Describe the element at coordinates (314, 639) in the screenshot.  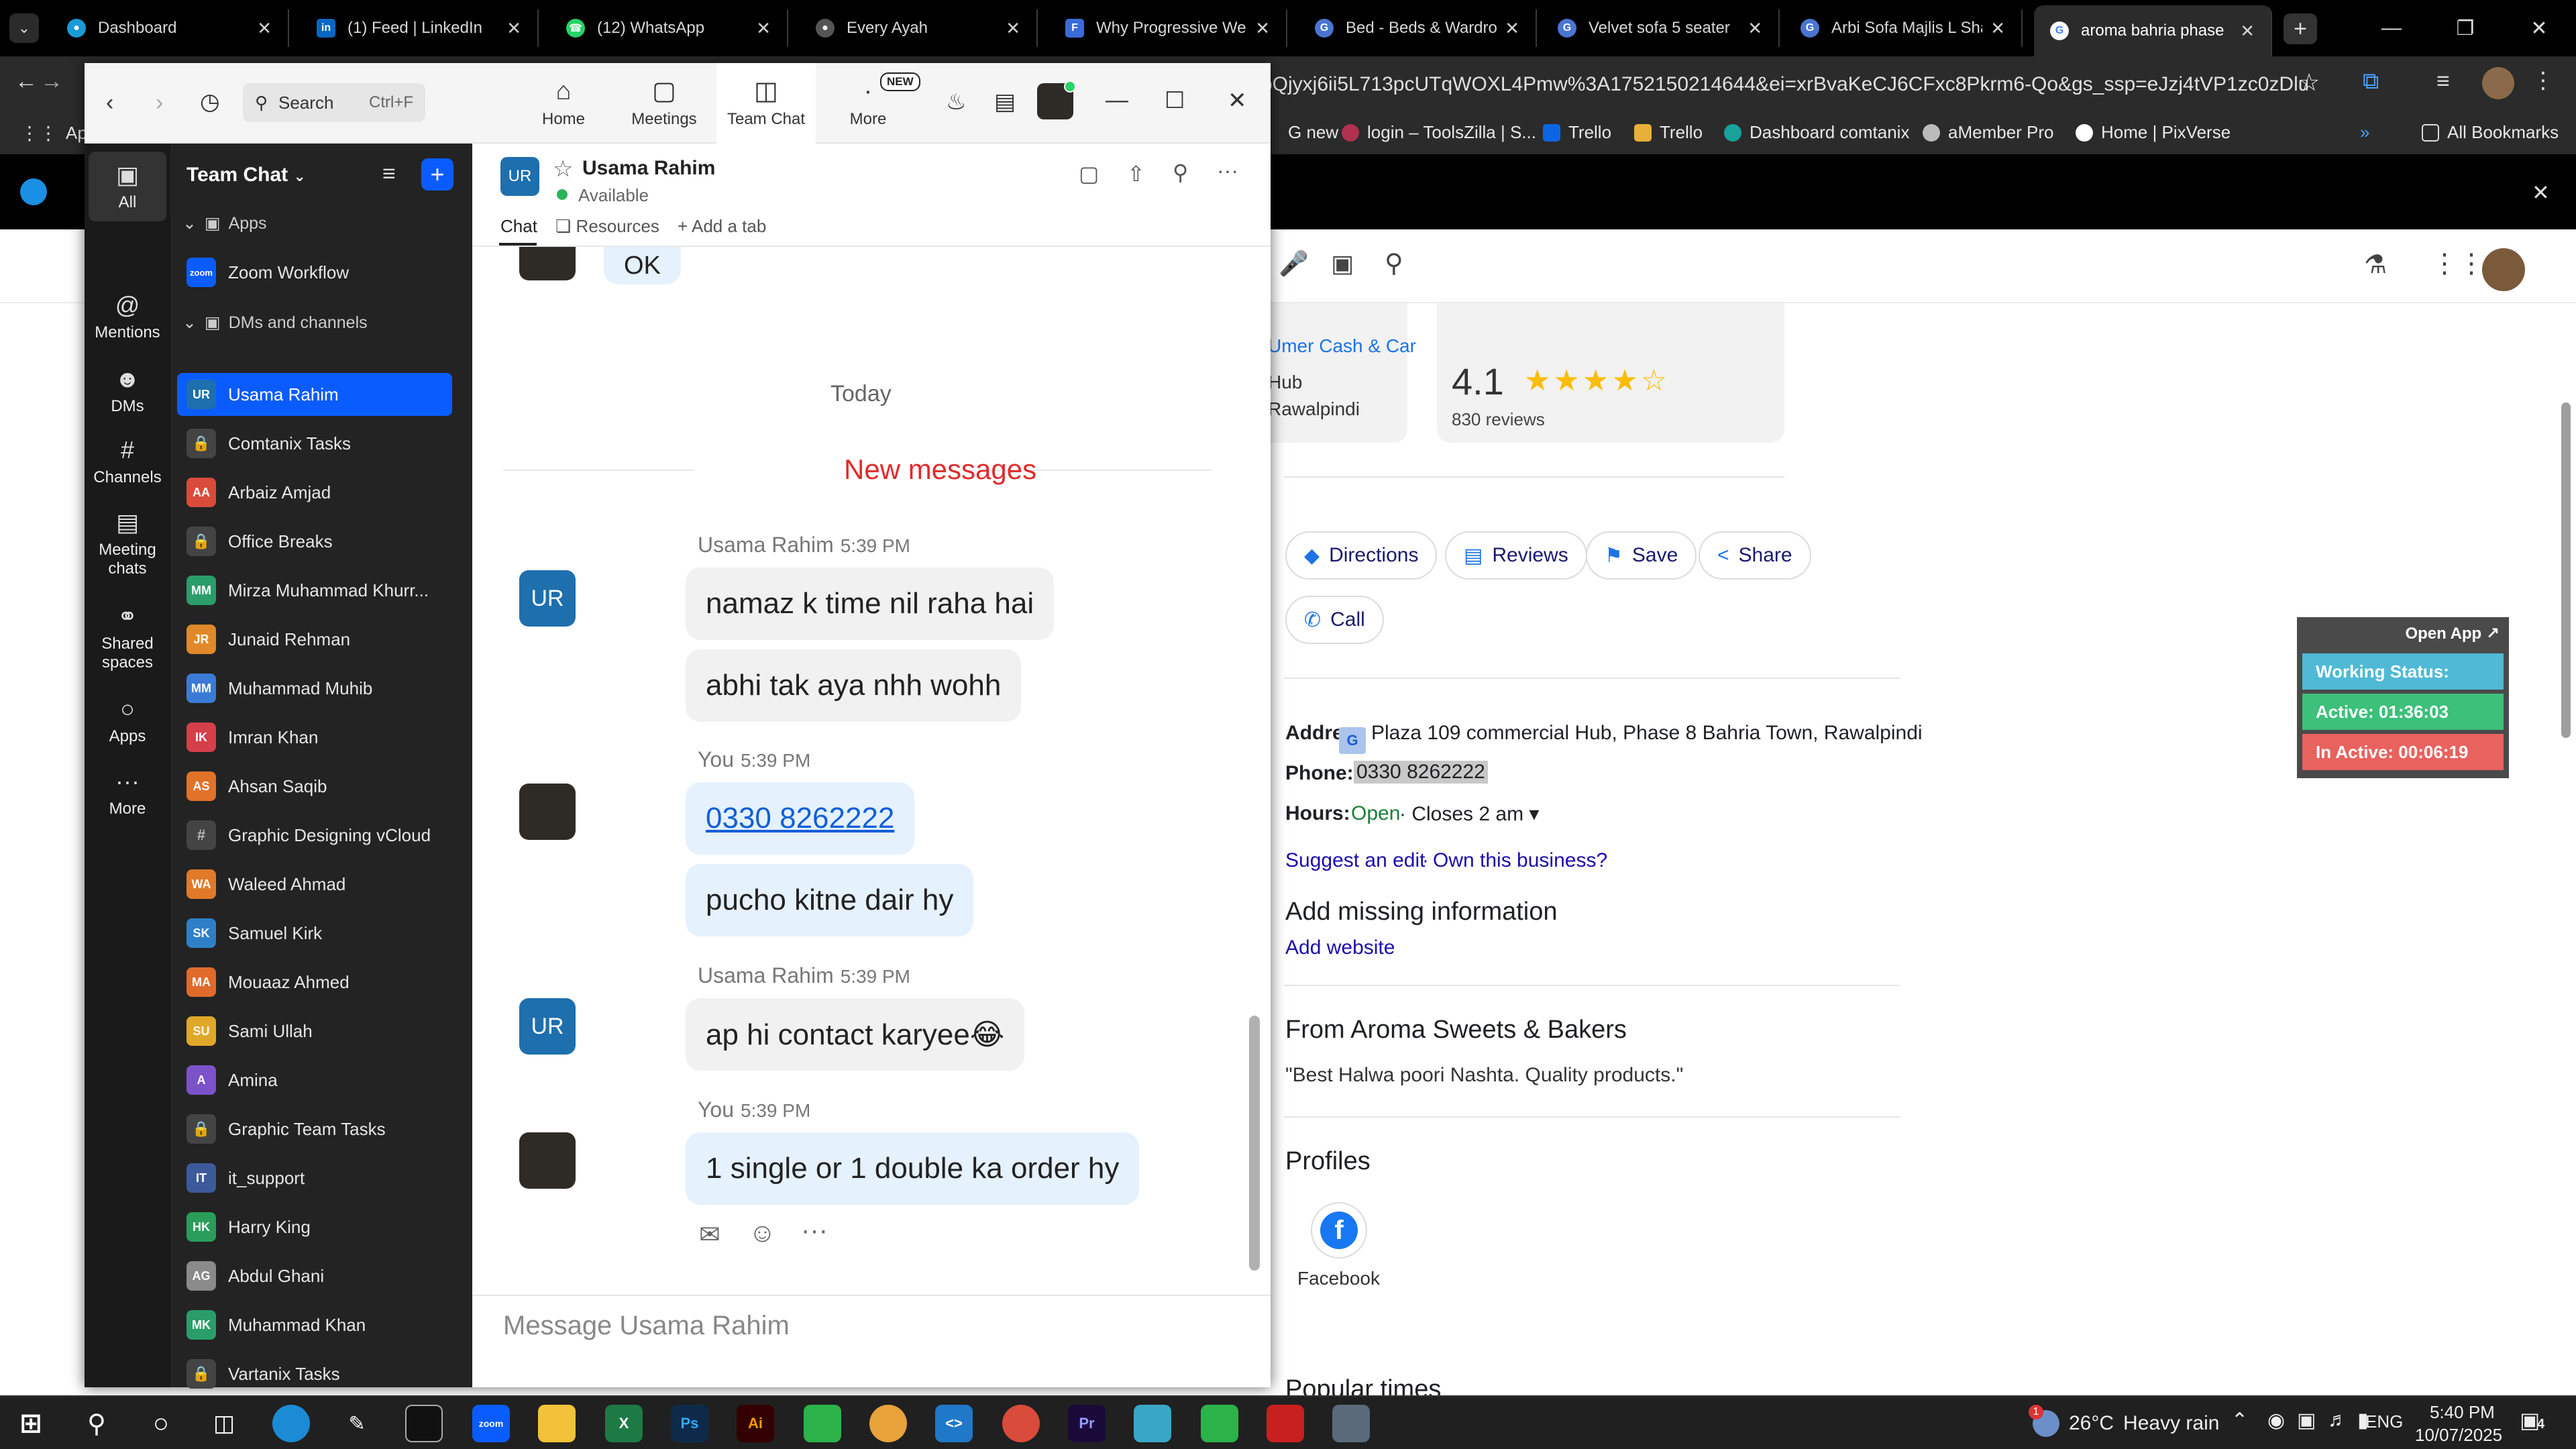
I see `sidebar-item-channel: JR Junaid Rehman` at that location.